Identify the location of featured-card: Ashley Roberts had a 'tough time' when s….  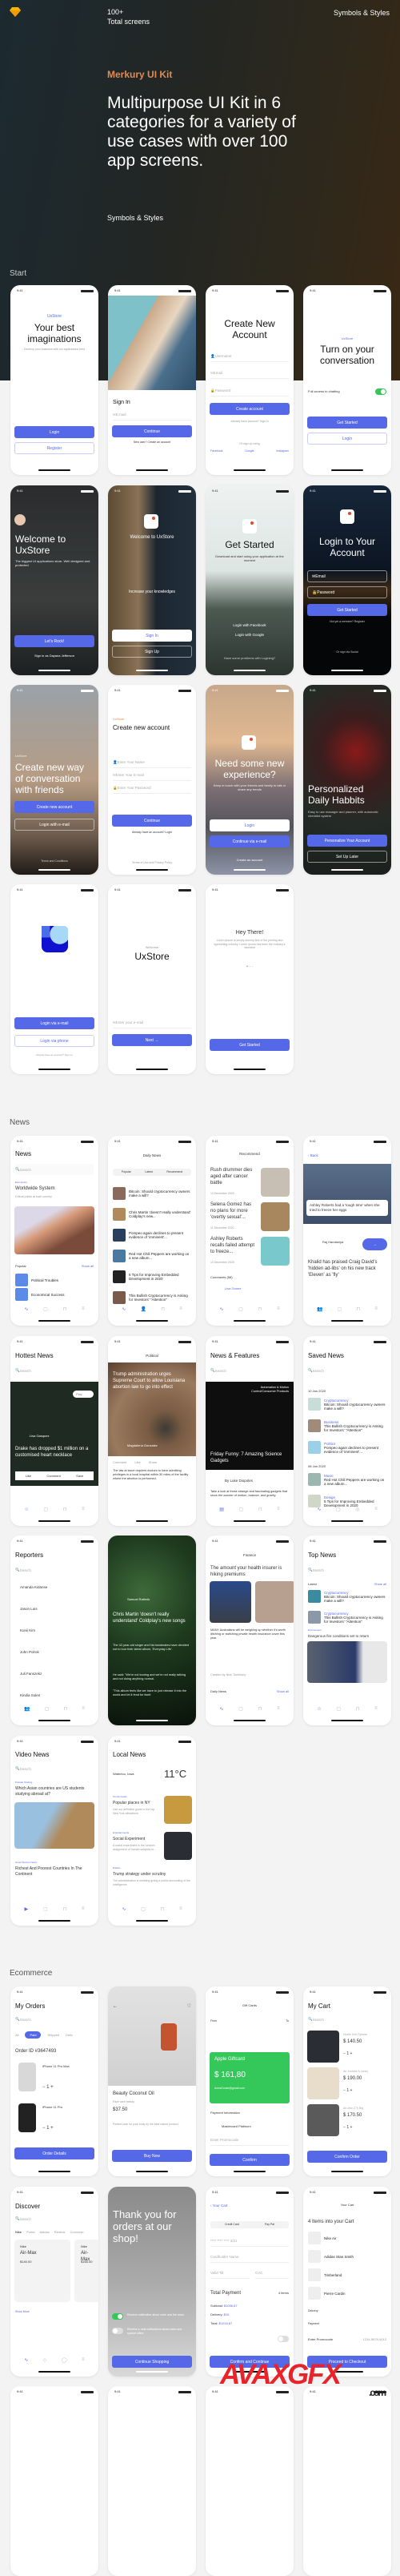
(347, 1208).